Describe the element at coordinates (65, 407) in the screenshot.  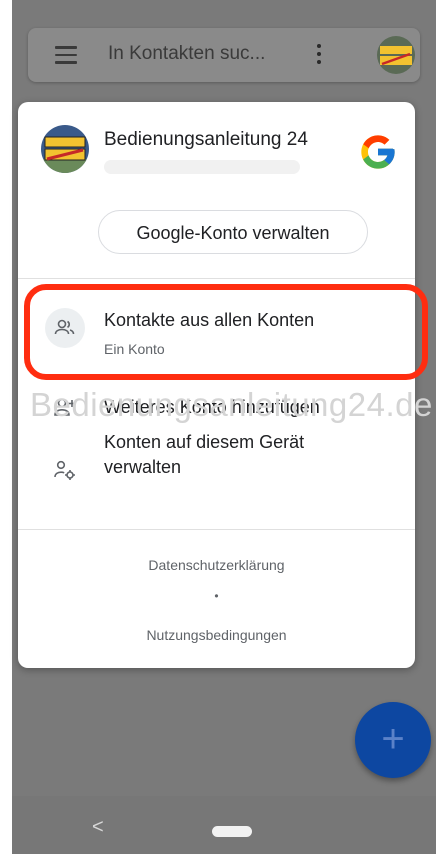
I see `person-add-icon` at that location.